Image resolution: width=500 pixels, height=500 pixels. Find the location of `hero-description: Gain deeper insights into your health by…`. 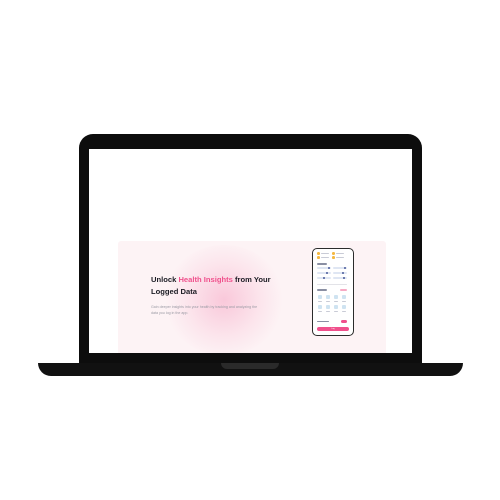

hero-description: Gain deeper insights into your health by… is located at coordinates (204, 310).